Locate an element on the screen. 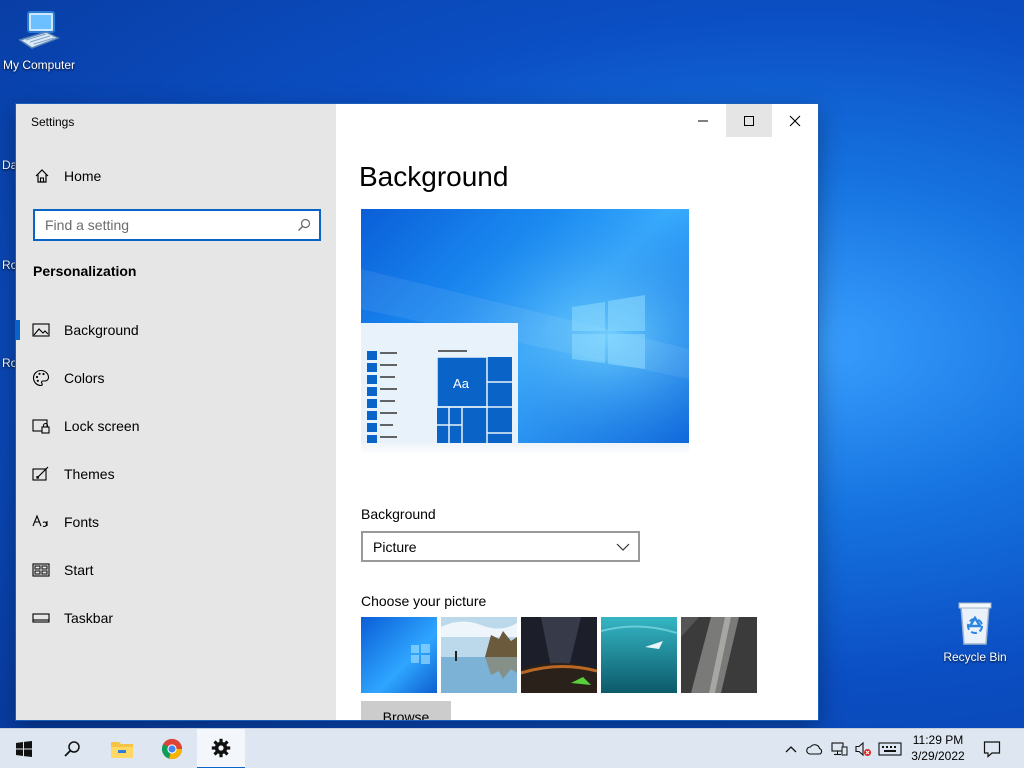 This screenshot has width=1024, height=768. page-title: Background is located at coordinates (434, 176).